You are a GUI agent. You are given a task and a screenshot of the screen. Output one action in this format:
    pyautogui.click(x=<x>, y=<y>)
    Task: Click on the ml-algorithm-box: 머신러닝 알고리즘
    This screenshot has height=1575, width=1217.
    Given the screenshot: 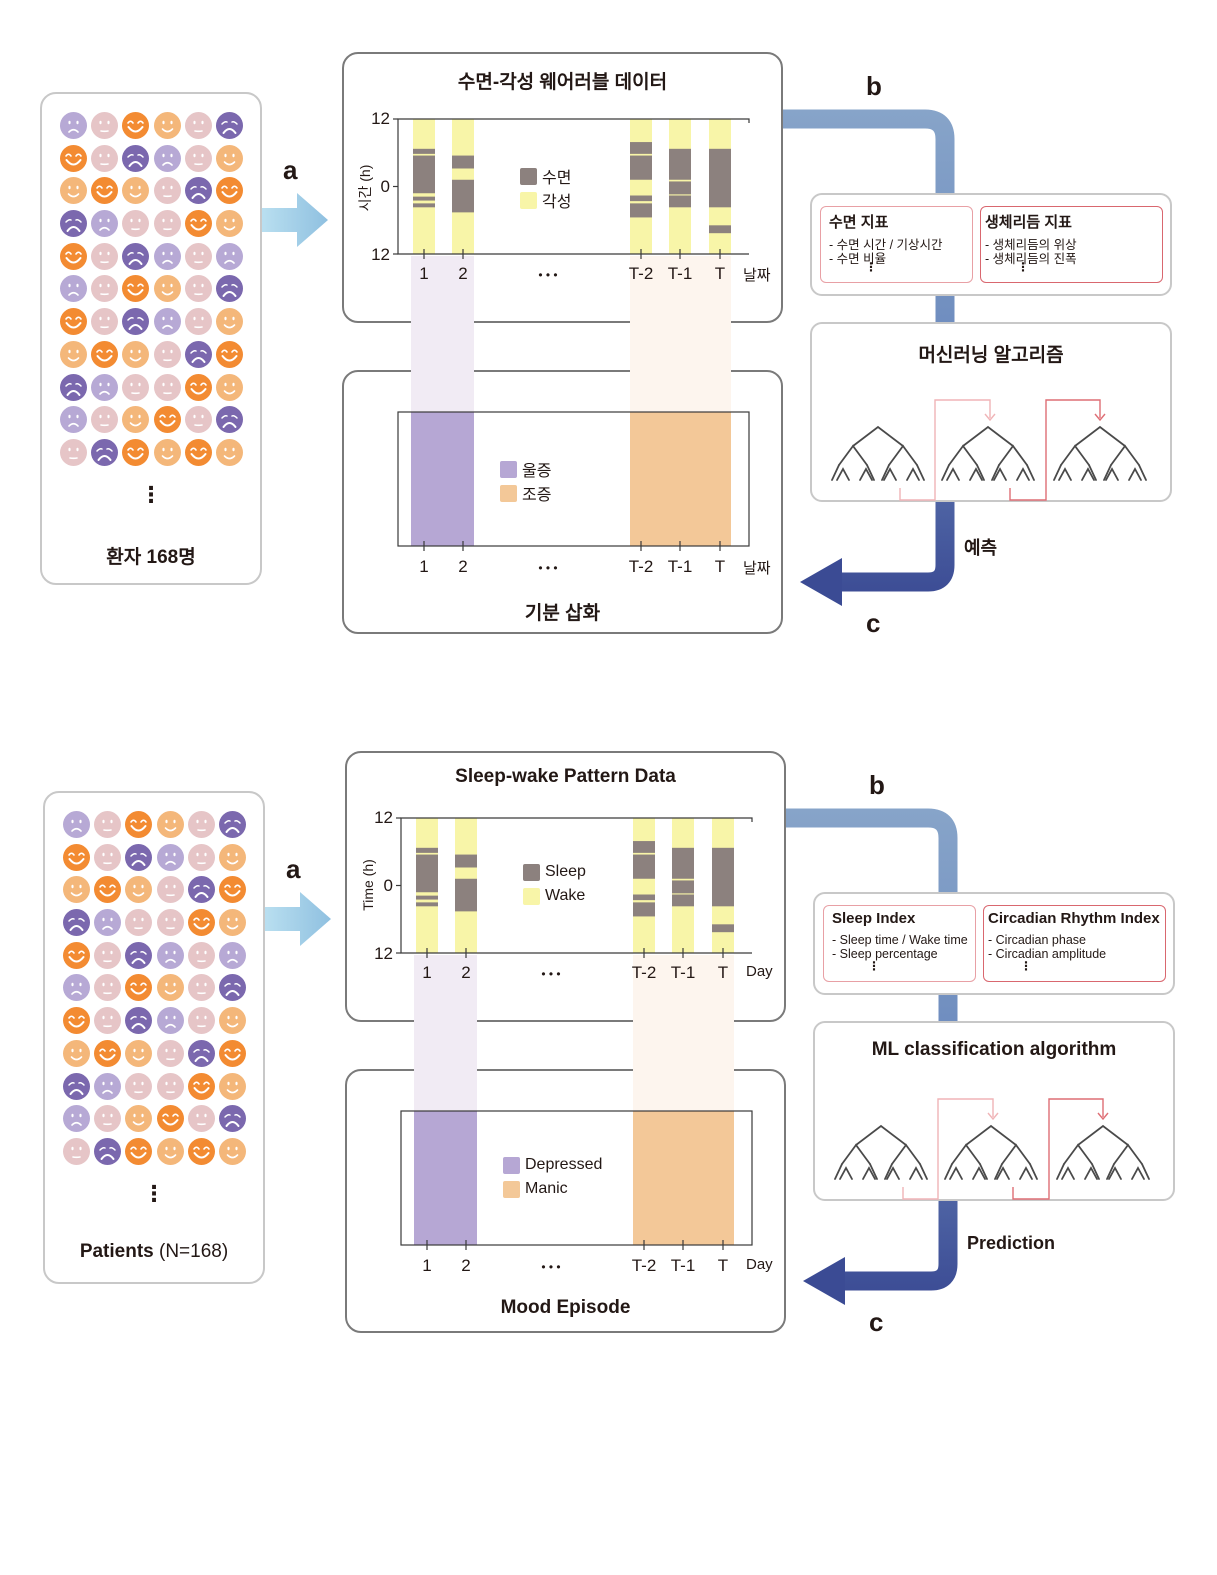 What is the action you would take?
    pyautogui.click(x=991, y=412)
    